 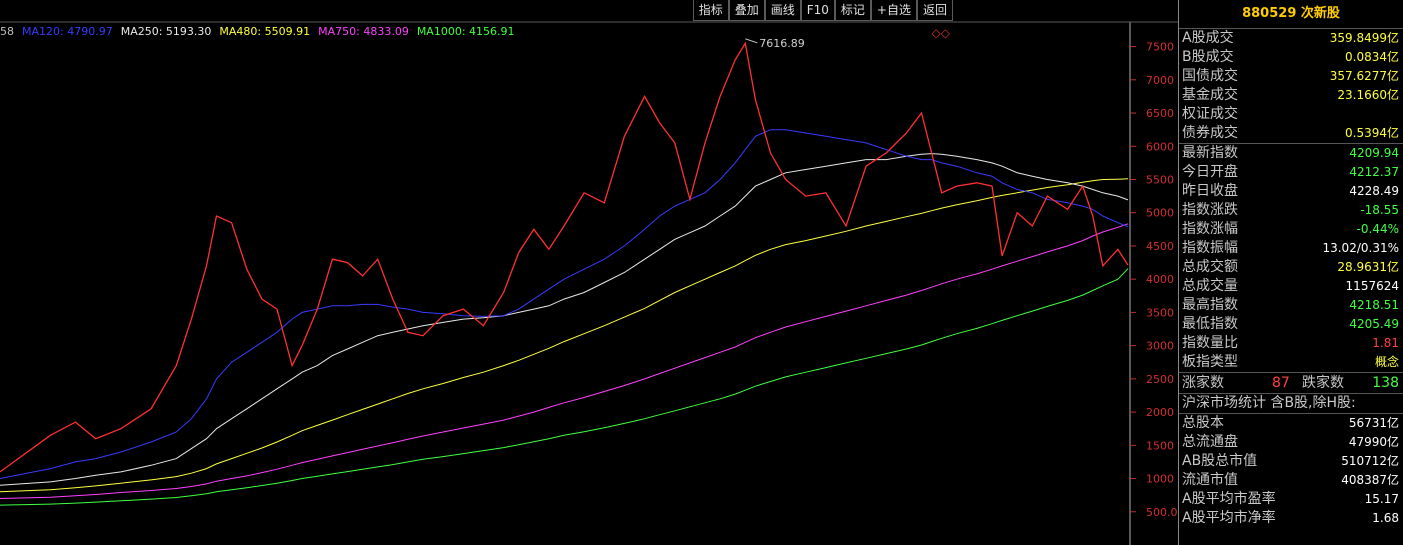 I want to click on y-tick-label: 4000, so click(x=1160, y=279).